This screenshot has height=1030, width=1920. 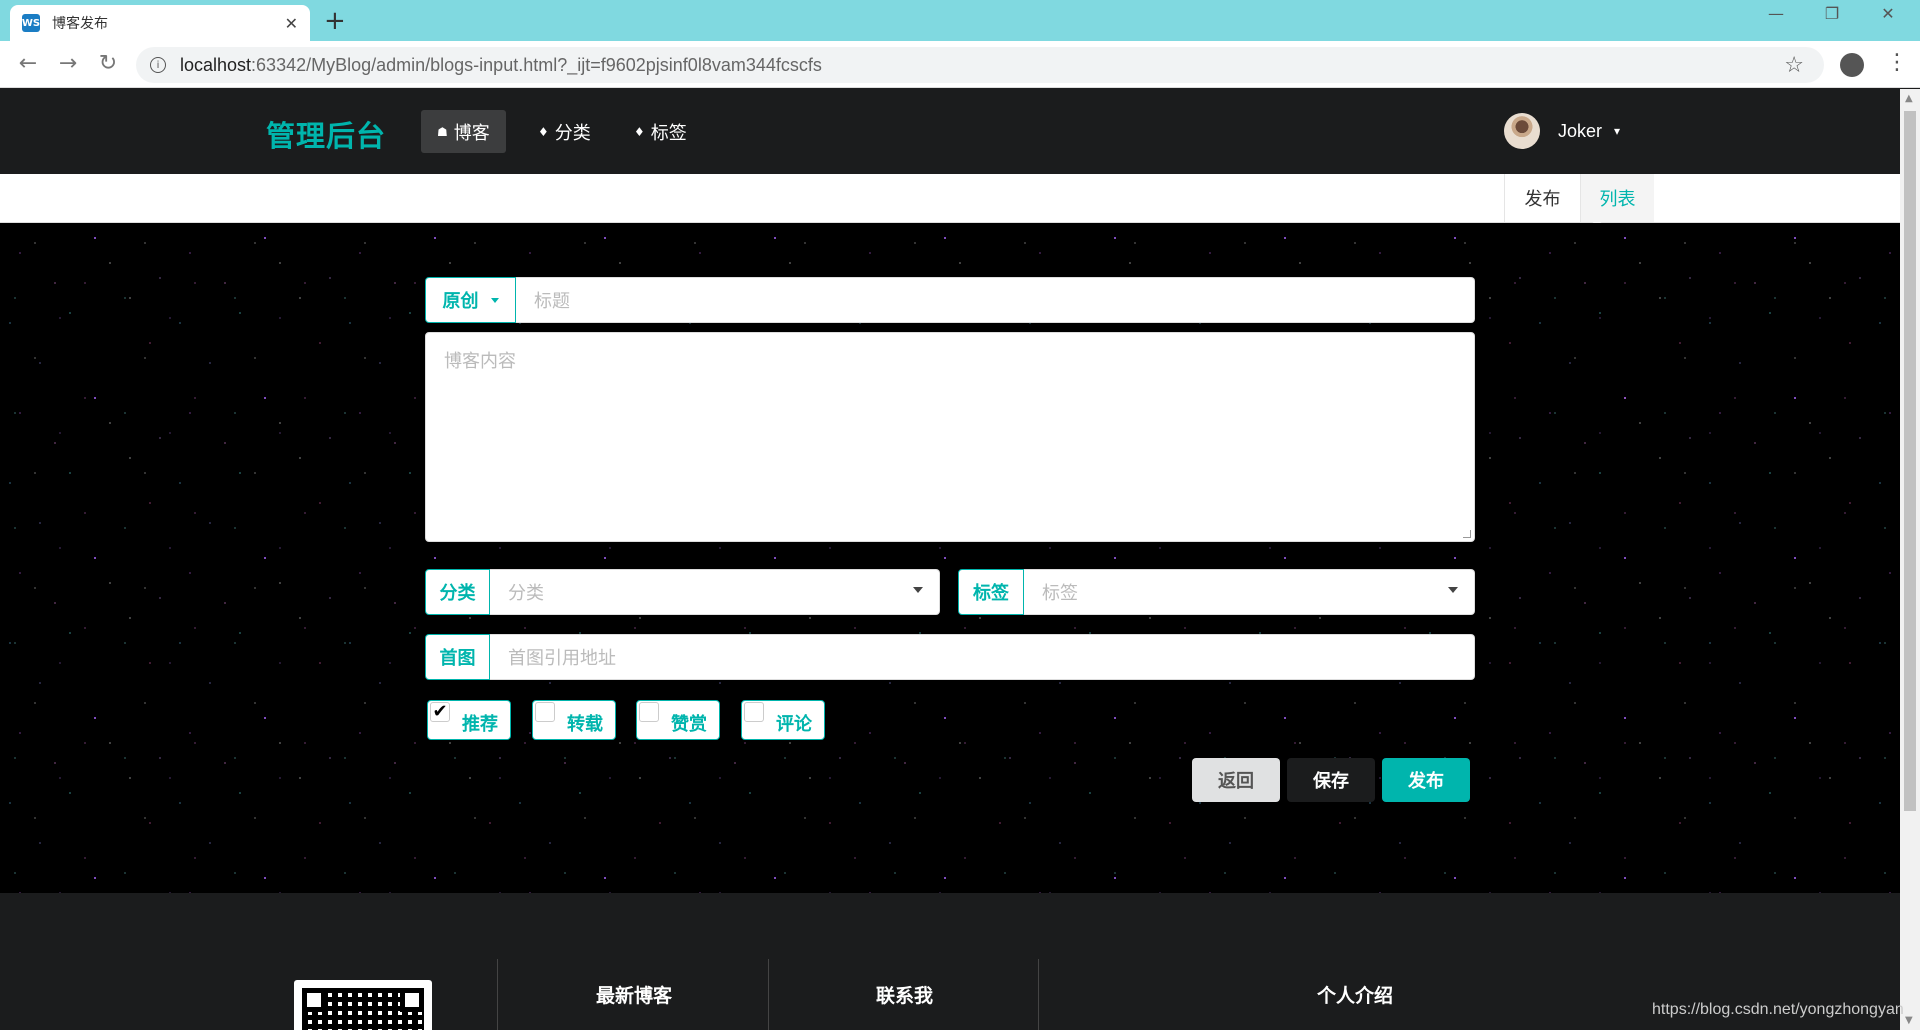 What do you see at coordinates (526, 593) in the screenshot?
I see `category-placeholder: 分类` at bounding box center [526, 593].